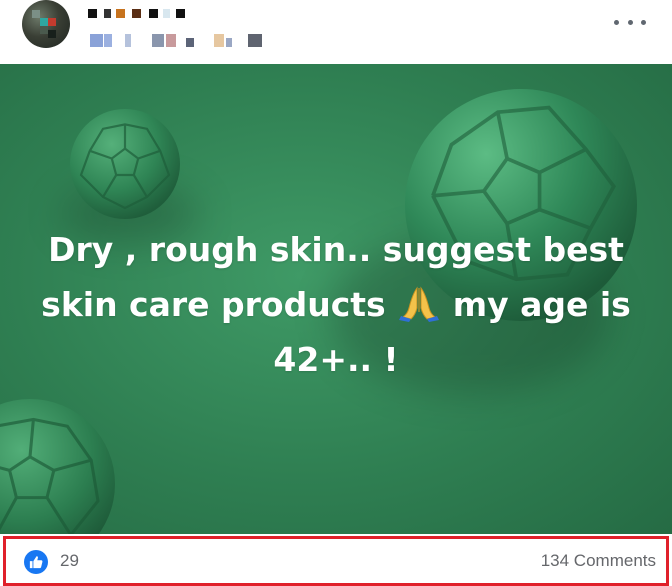 The width and height of the screenshot is (672, 586). I want to click on post-text-line: Dry , rough skin.. suggest best, so click(336, 249).